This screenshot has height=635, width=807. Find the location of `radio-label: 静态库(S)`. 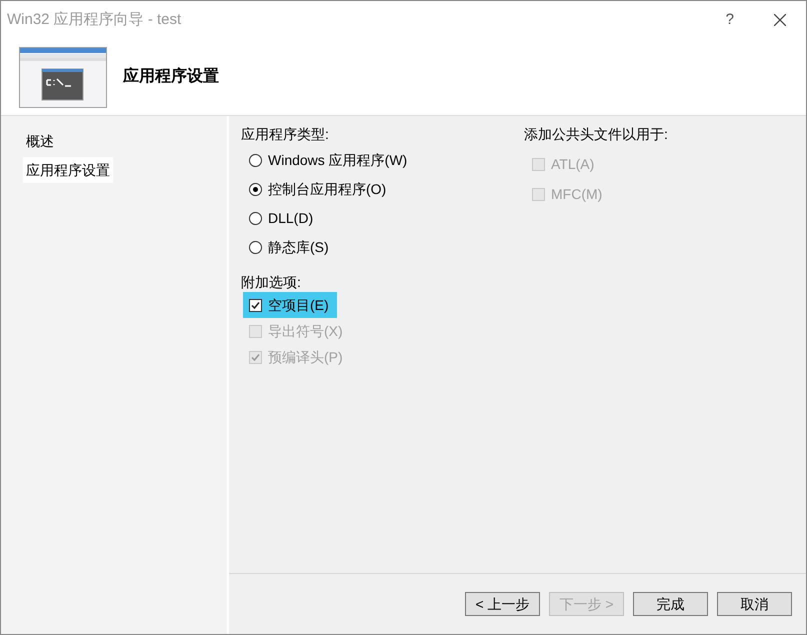

radio-label: 静态库(S) is located at coordinates (298, 247).